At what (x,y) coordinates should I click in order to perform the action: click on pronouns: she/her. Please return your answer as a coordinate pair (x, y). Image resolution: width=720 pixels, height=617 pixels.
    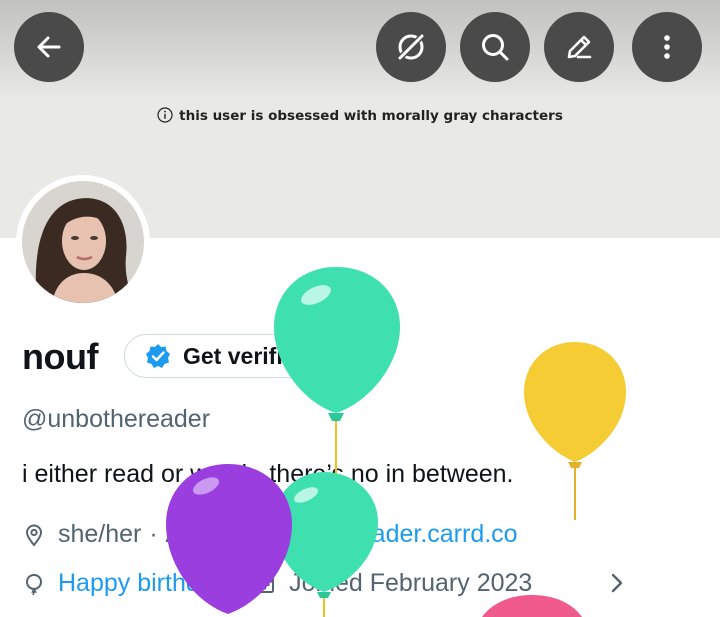
    Looking at the image, I should click on (100, 534).